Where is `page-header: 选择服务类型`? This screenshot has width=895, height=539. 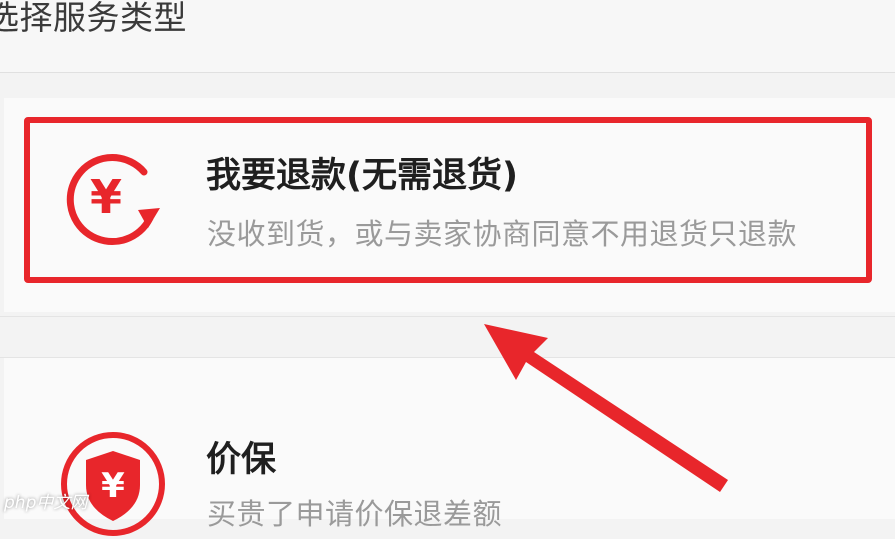
page-header: 选择服务类型 is located at coordinates (447, 36).